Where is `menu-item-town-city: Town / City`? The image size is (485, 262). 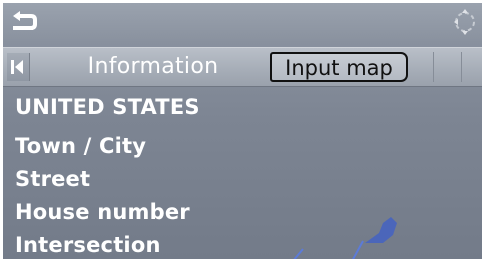
menu-item-town-city: Town / City is located at coordinates (80, 146).